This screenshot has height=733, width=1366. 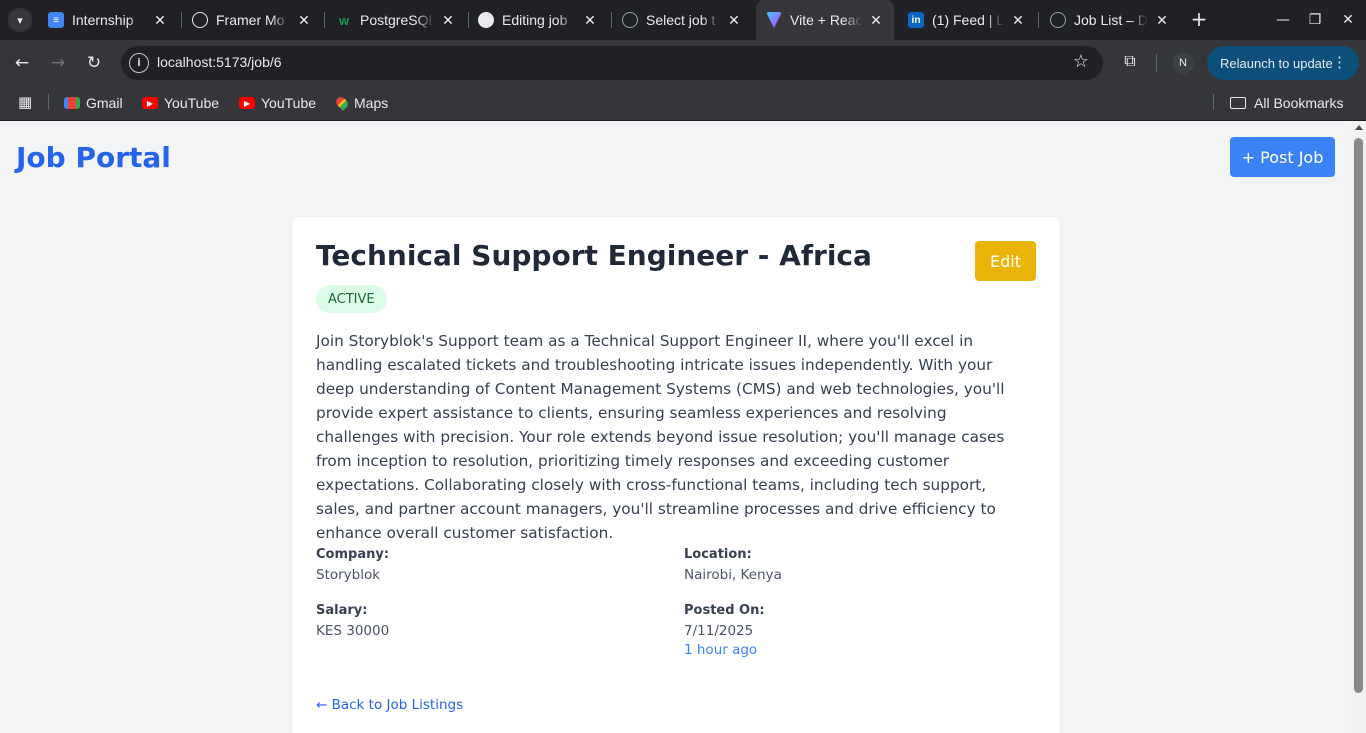 What do you see at coordinates (396, 20) in the screenshot?
I see `tab-postgresql: w PostgreSQL ✕` at bounding box center [396, 20].